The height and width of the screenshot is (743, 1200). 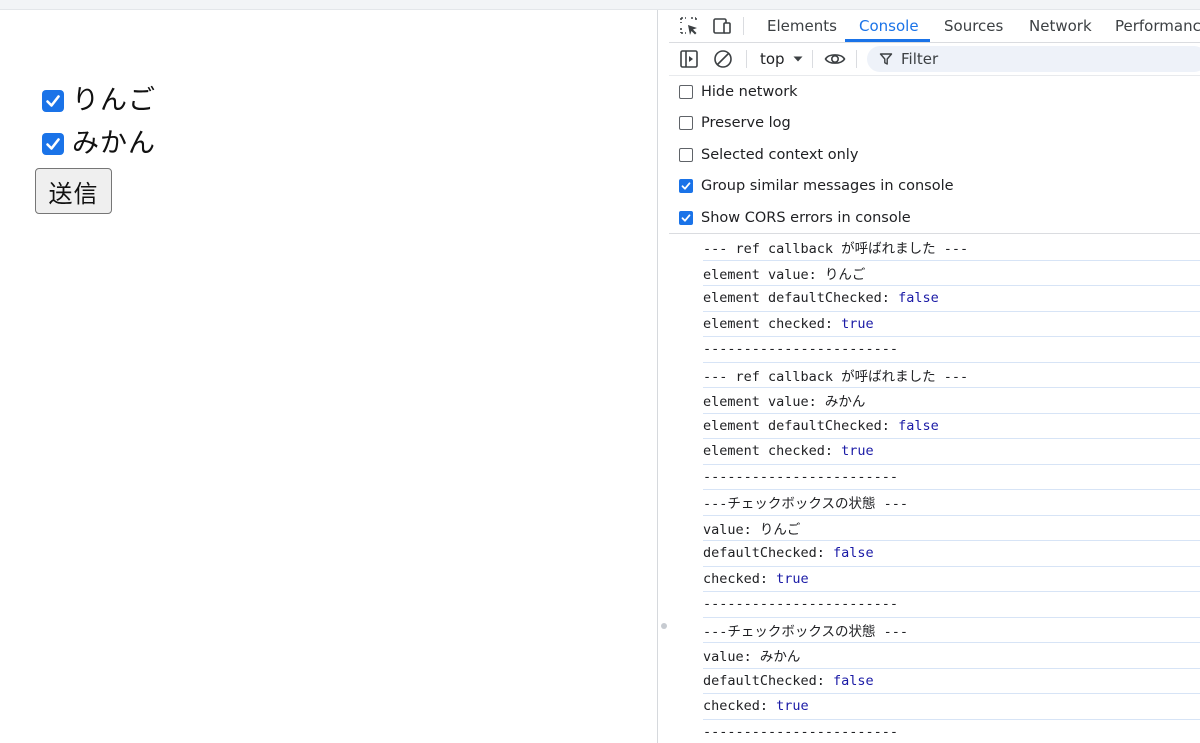 I want to click on settings-divider, so click(x=934, y=233).